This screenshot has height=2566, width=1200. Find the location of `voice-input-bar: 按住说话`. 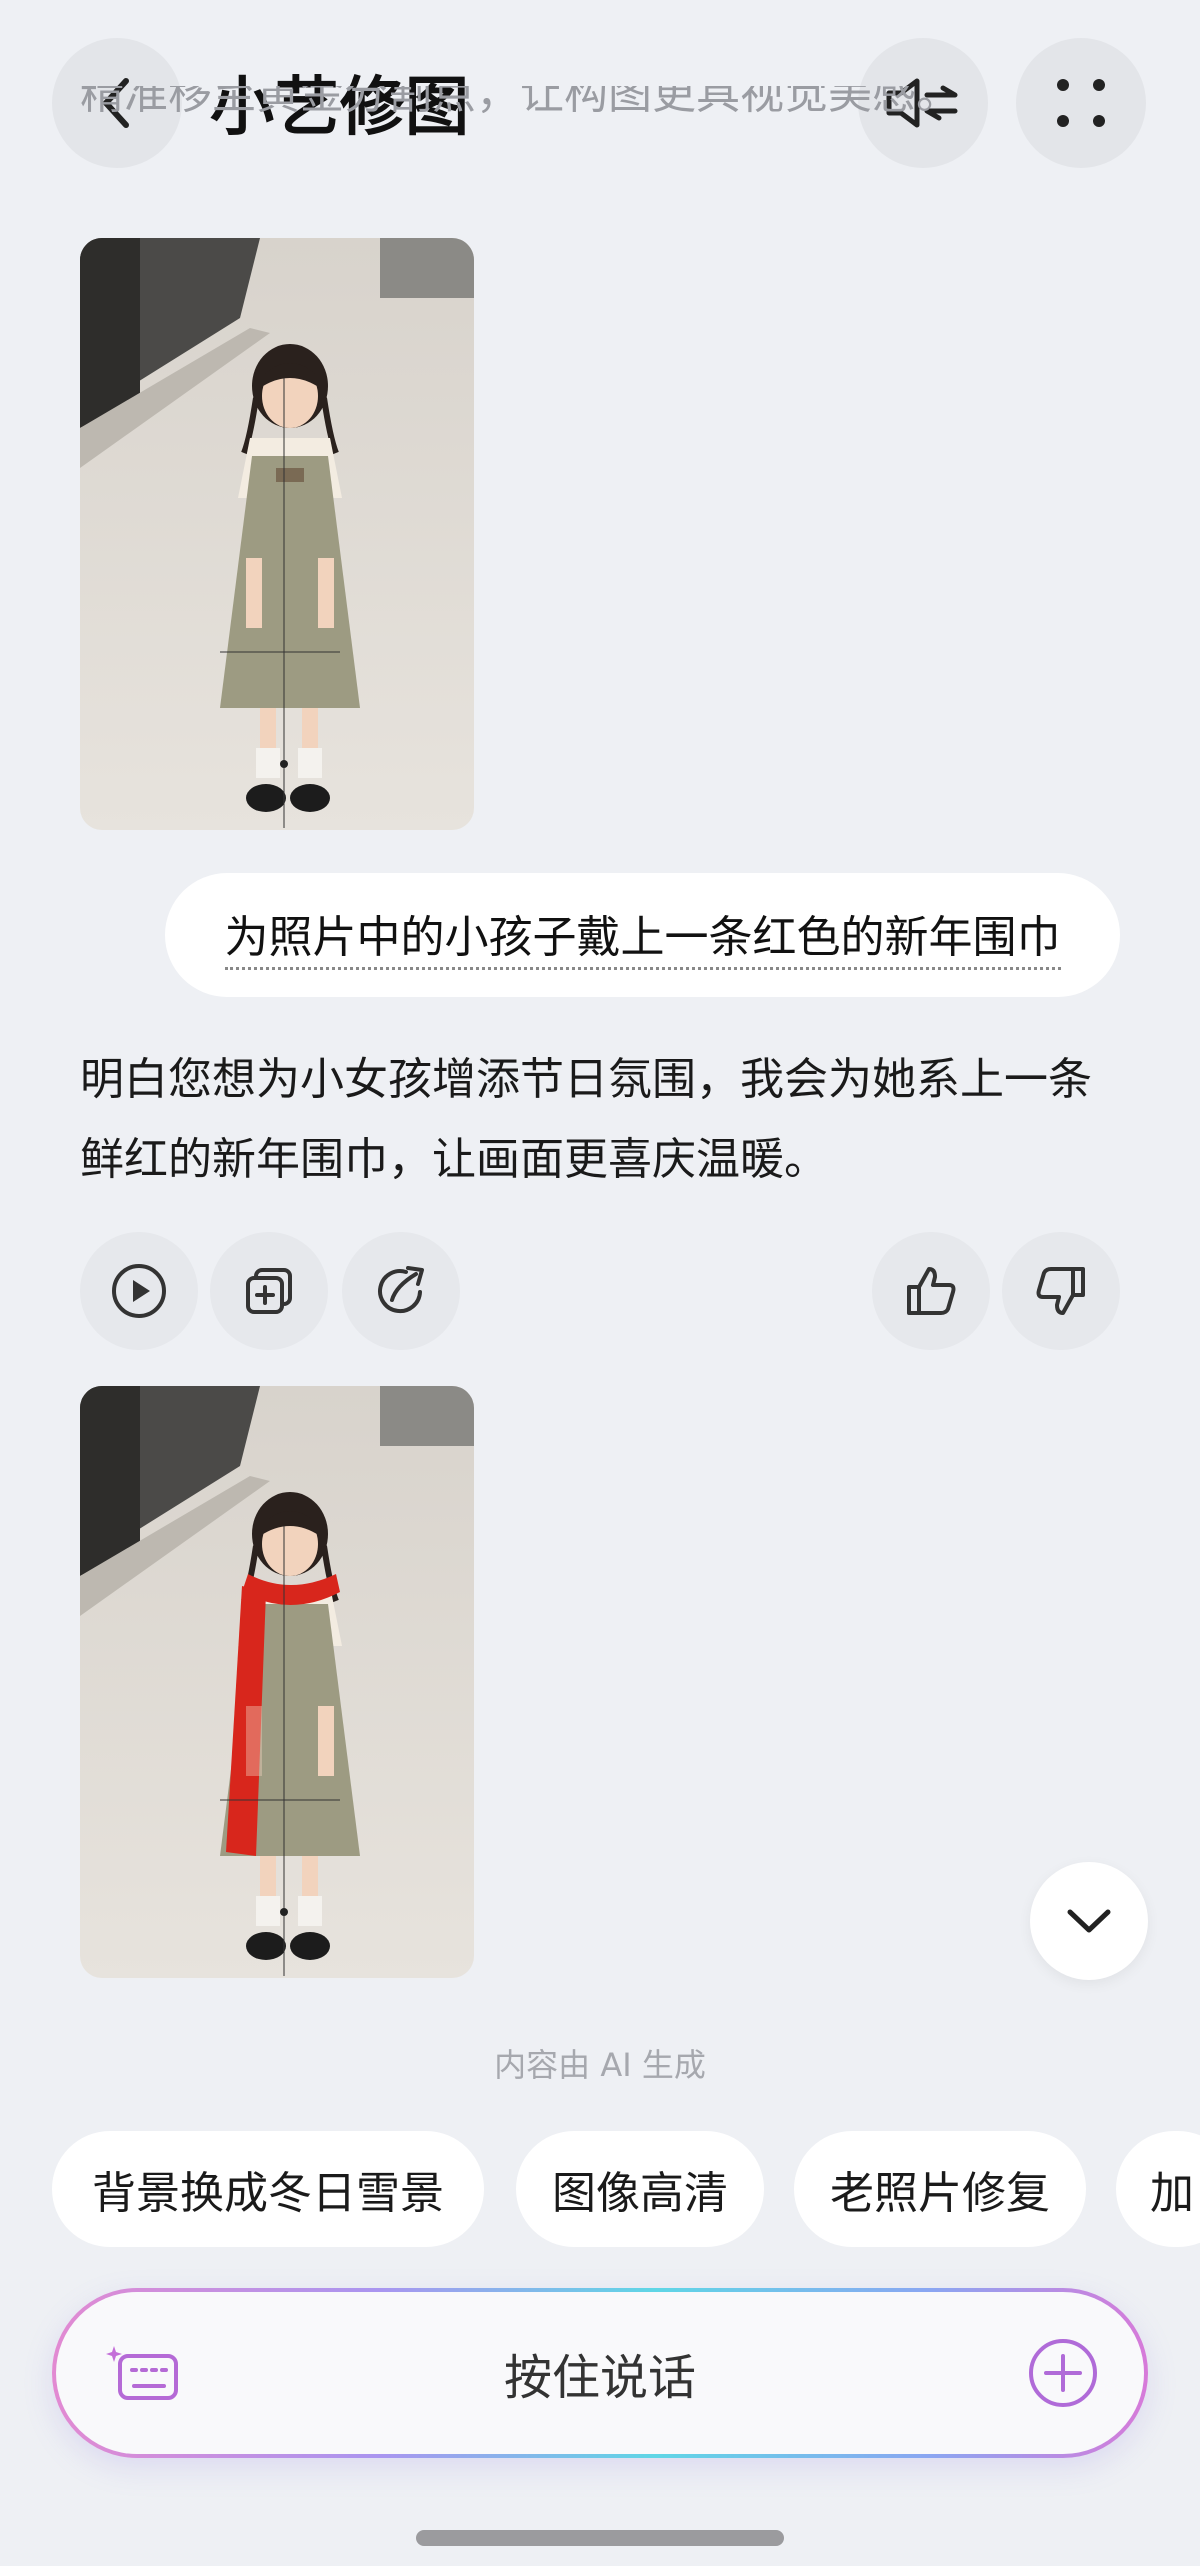

voice-input-bar: 按住说话 is located at coordinates (600, 2373).